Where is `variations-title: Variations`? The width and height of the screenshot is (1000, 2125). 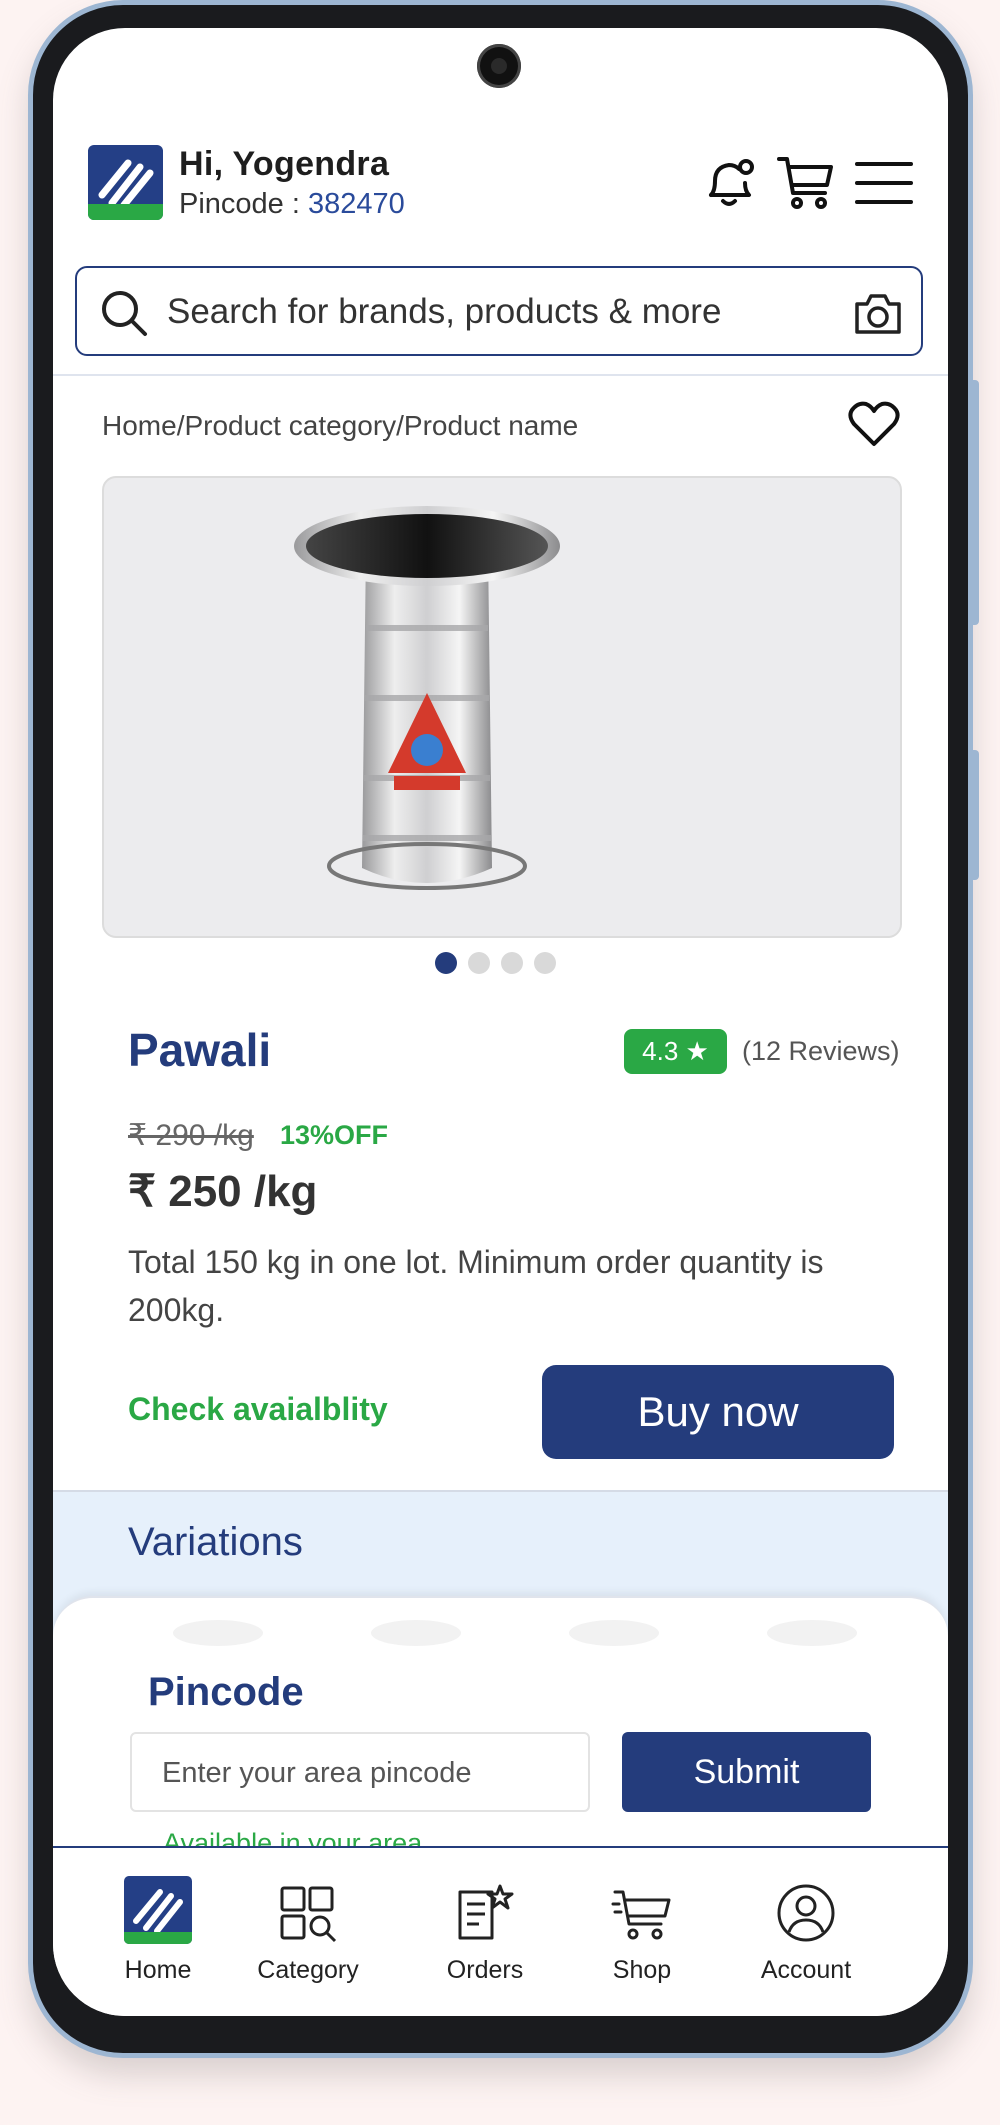
variations-title: Variations is located at coordinates (215, 1542).